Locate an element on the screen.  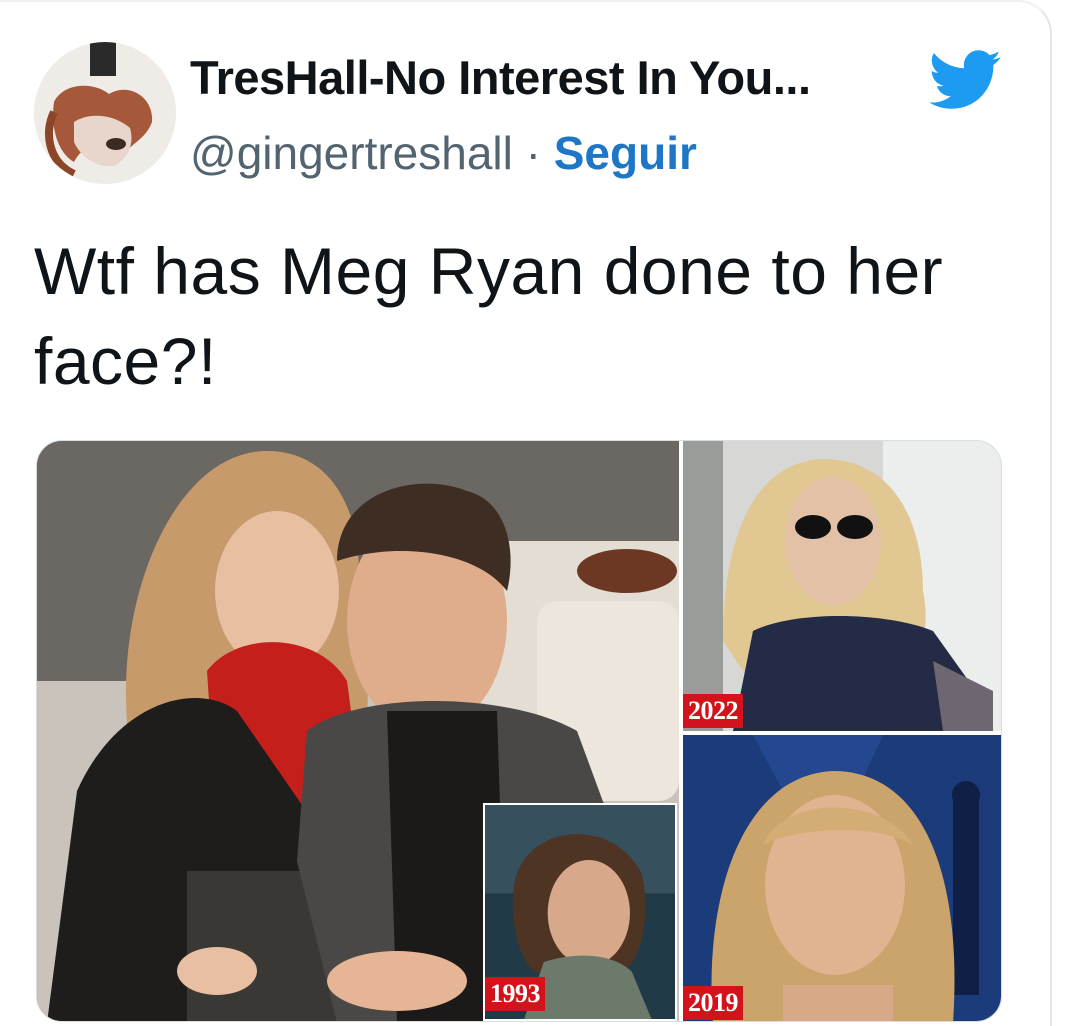
author-handle-row: @gingertreshall · Seguir is located at coordinates (443, 153).